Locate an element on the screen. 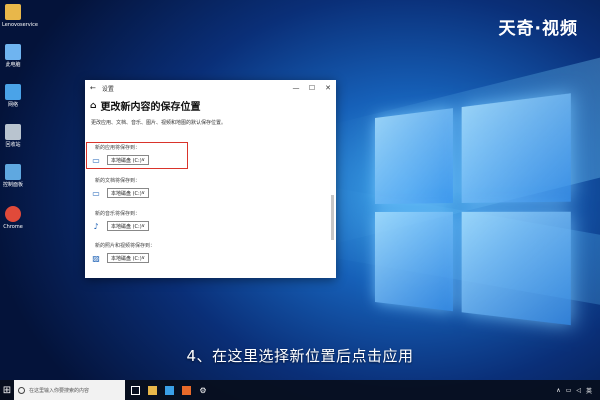 The width and height of the screenshot is (600, 400). taskbar: ⊞ 在这里输入你要搜索的内容 ⚙ ∧ ▭ ◁ 英 is located at coordinates (300, 390).